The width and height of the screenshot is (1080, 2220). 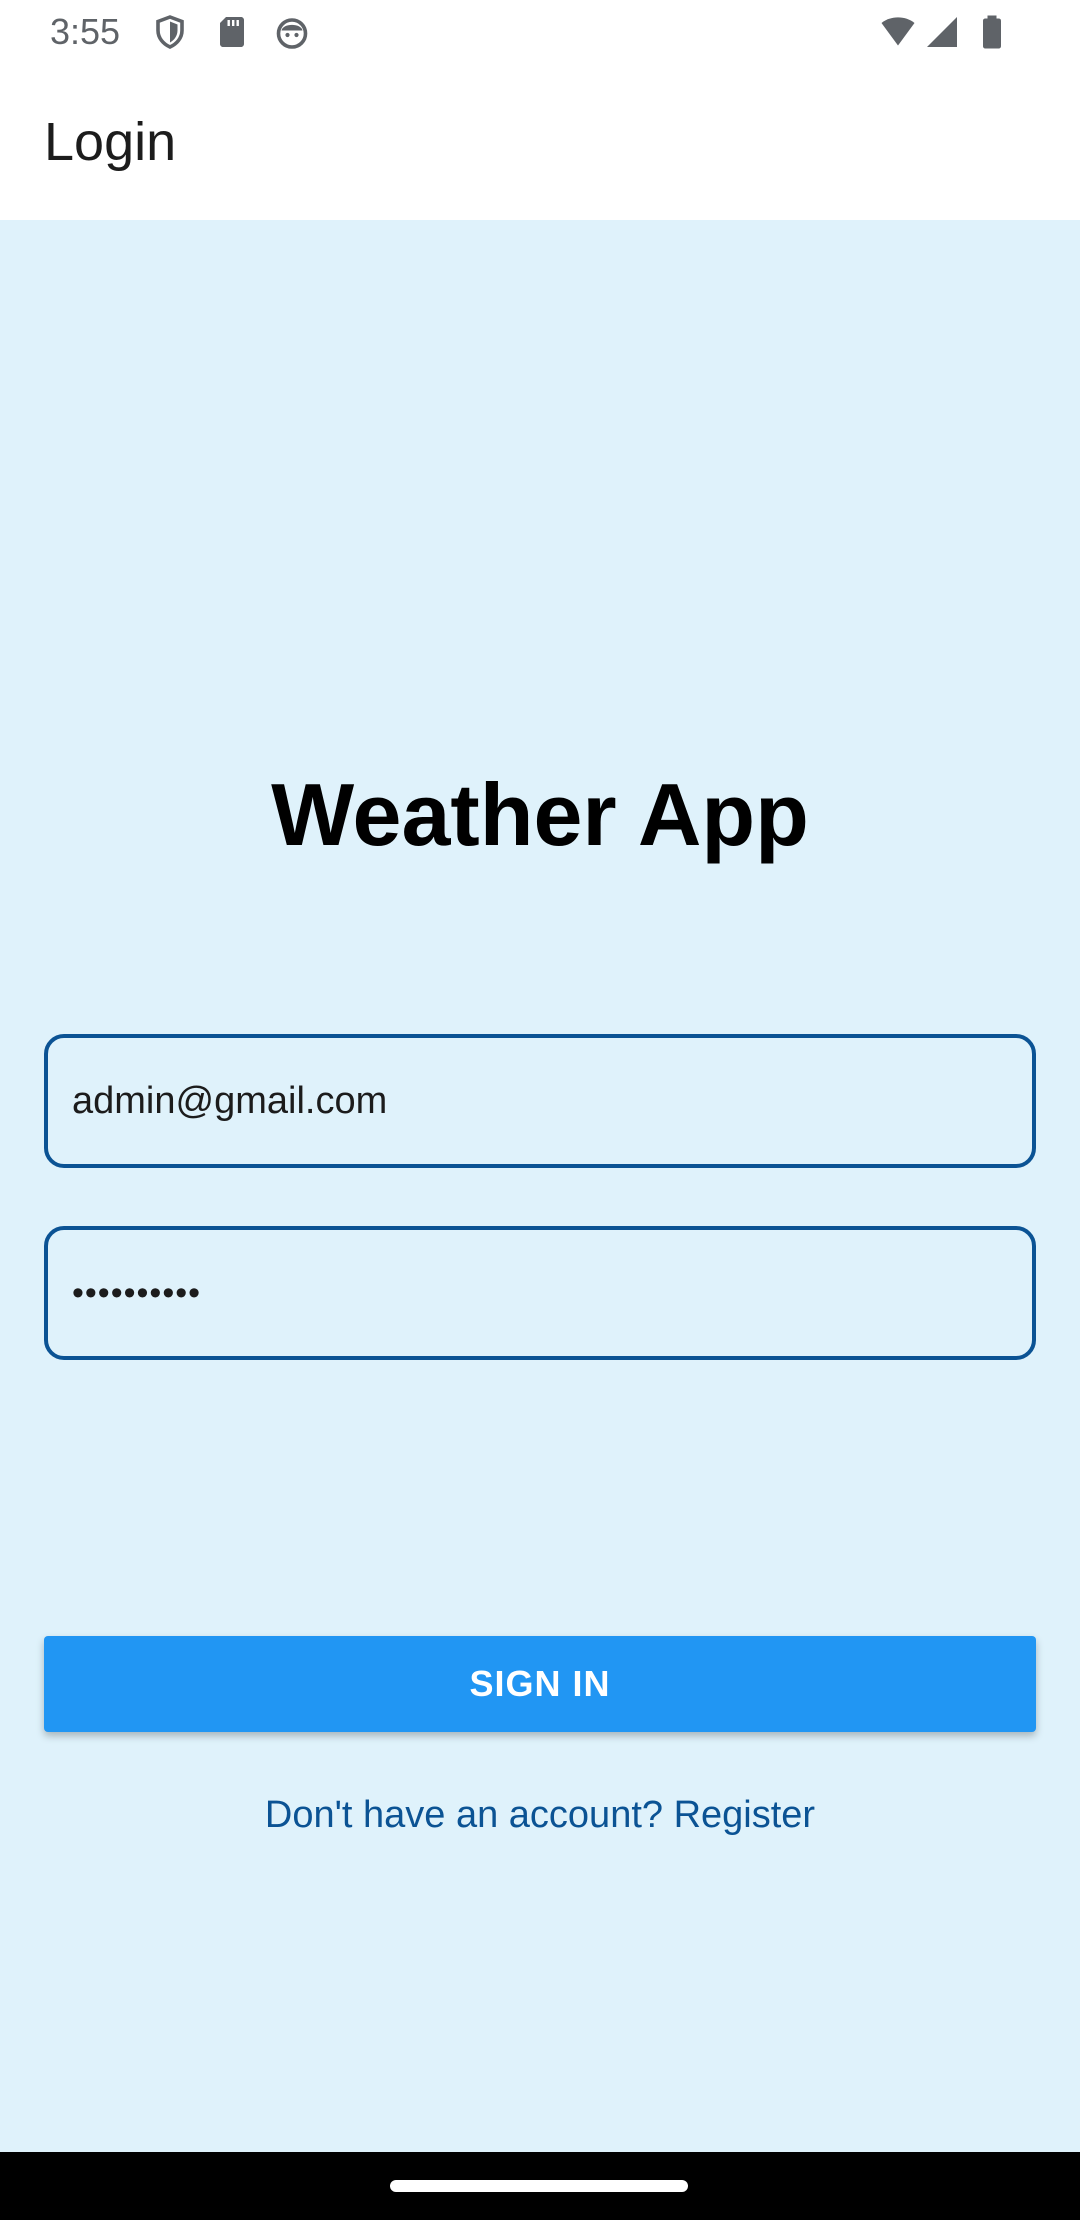 I want to click on app-bar: Login, so click(x=540, y=143).